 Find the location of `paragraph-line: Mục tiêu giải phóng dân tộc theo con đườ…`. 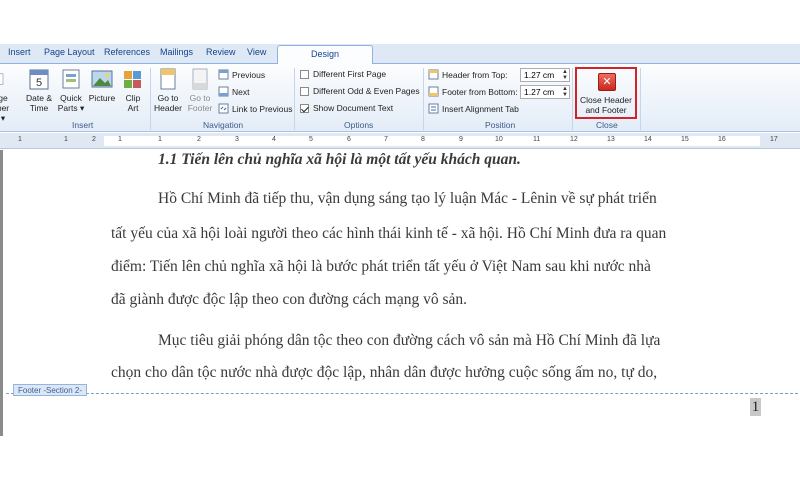

paragraph-line: Mục tiêu giải phóng dân tộc theo con đườ… is located at coordinates (409, 340).